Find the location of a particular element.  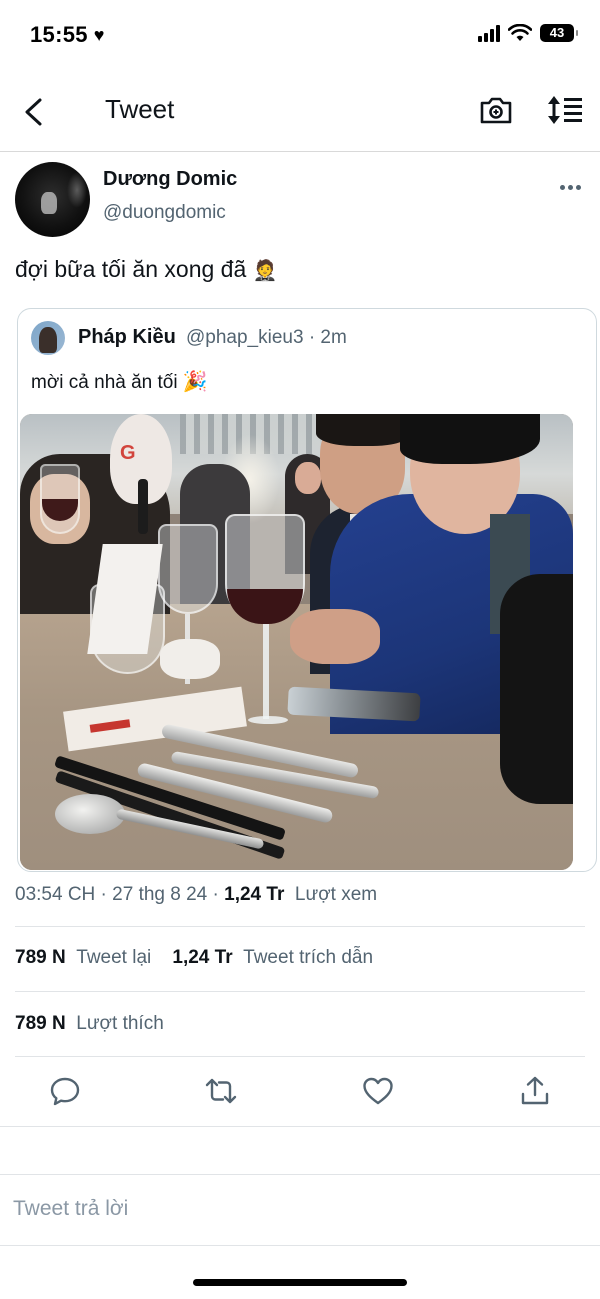

camera-icon is located at coordinates (496, 110).